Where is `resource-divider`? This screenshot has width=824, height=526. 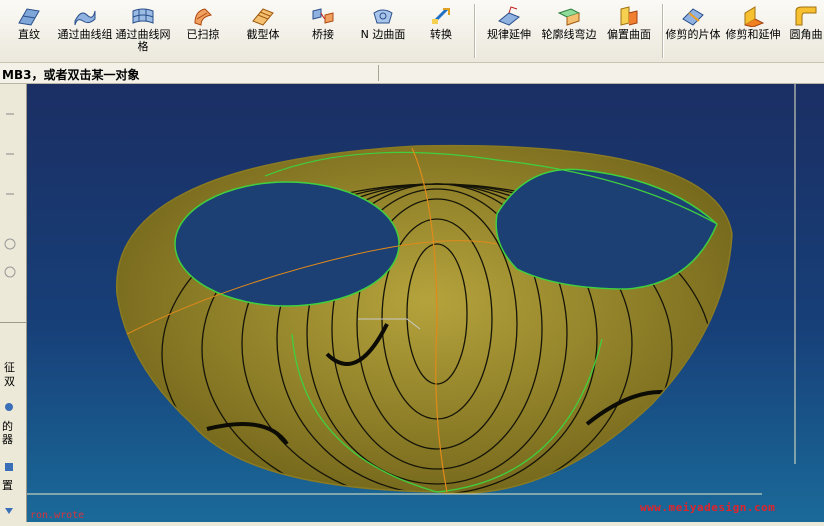
resource-divider is located at coordinates (13, 322).